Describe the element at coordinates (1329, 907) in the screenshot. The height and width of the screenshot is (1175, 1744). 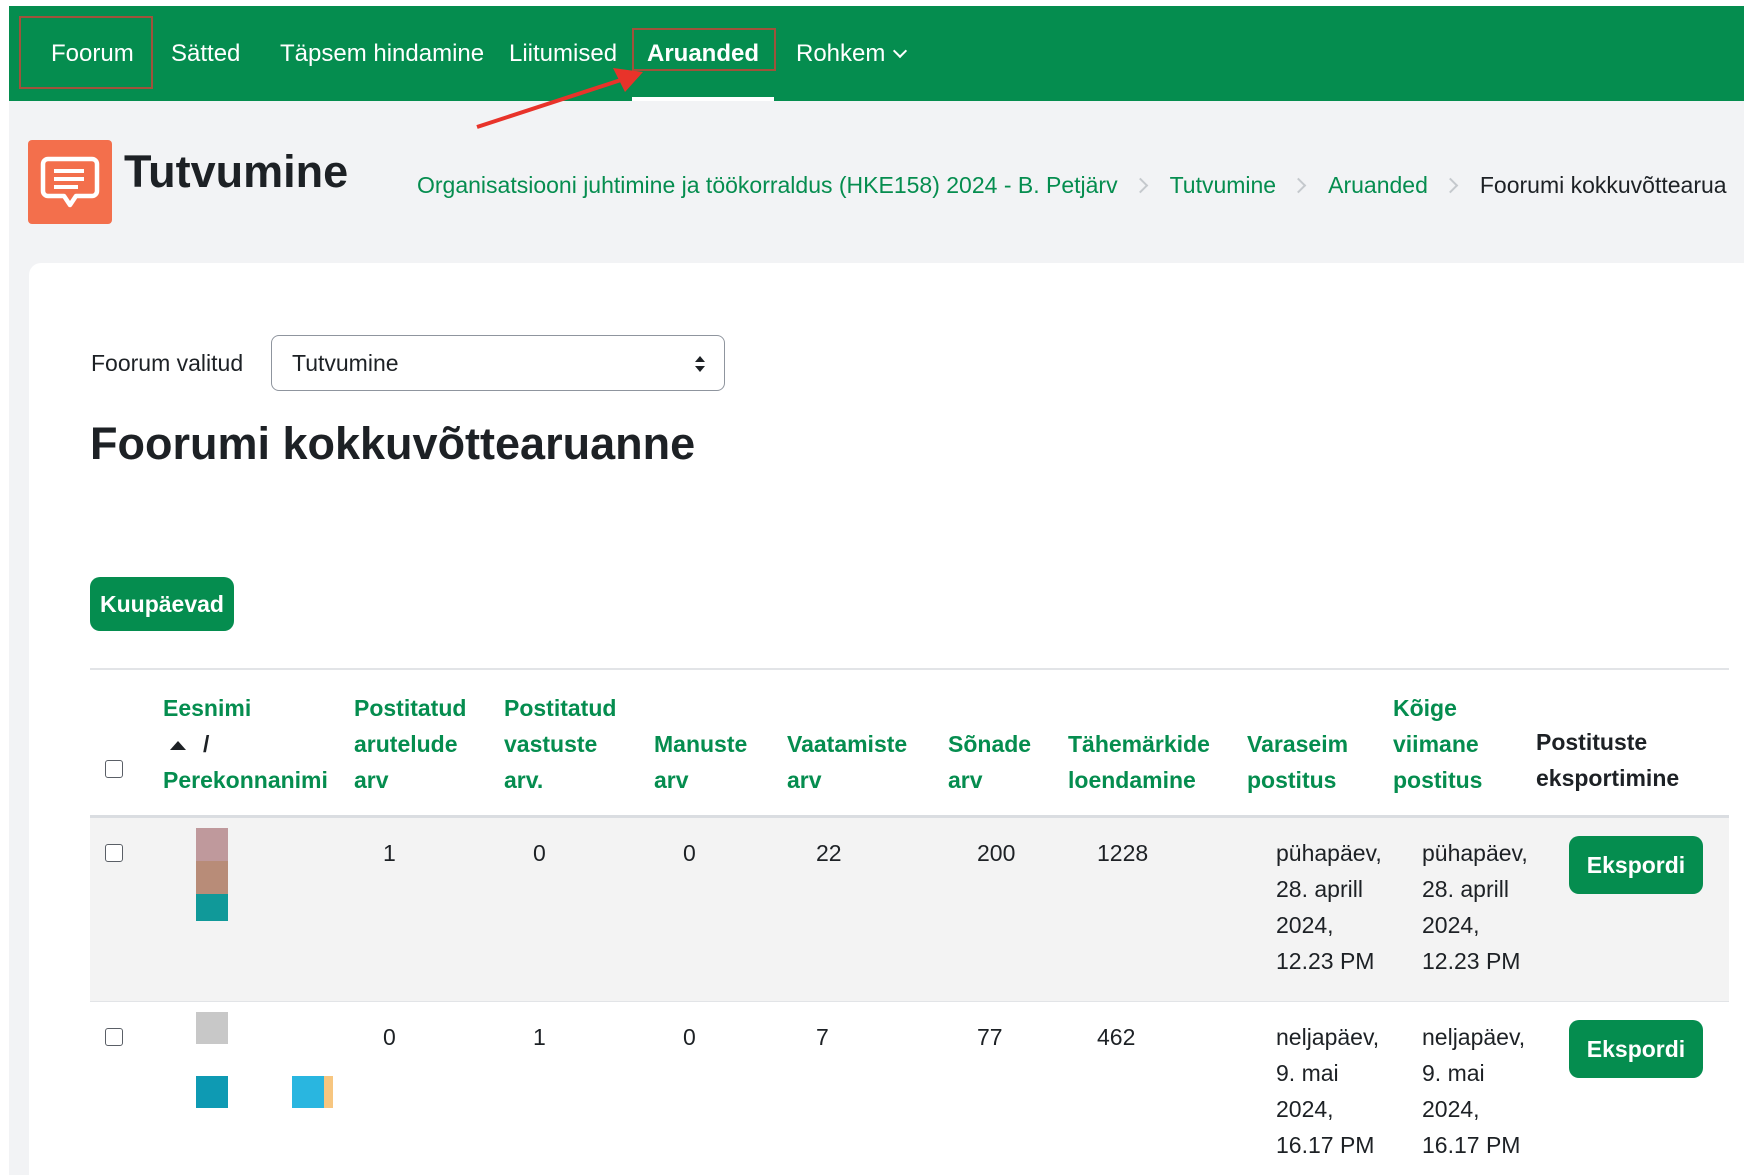
I see `cell-earliest: pühapäev, 28. aprill 2024, 12.23 PM` at that location.